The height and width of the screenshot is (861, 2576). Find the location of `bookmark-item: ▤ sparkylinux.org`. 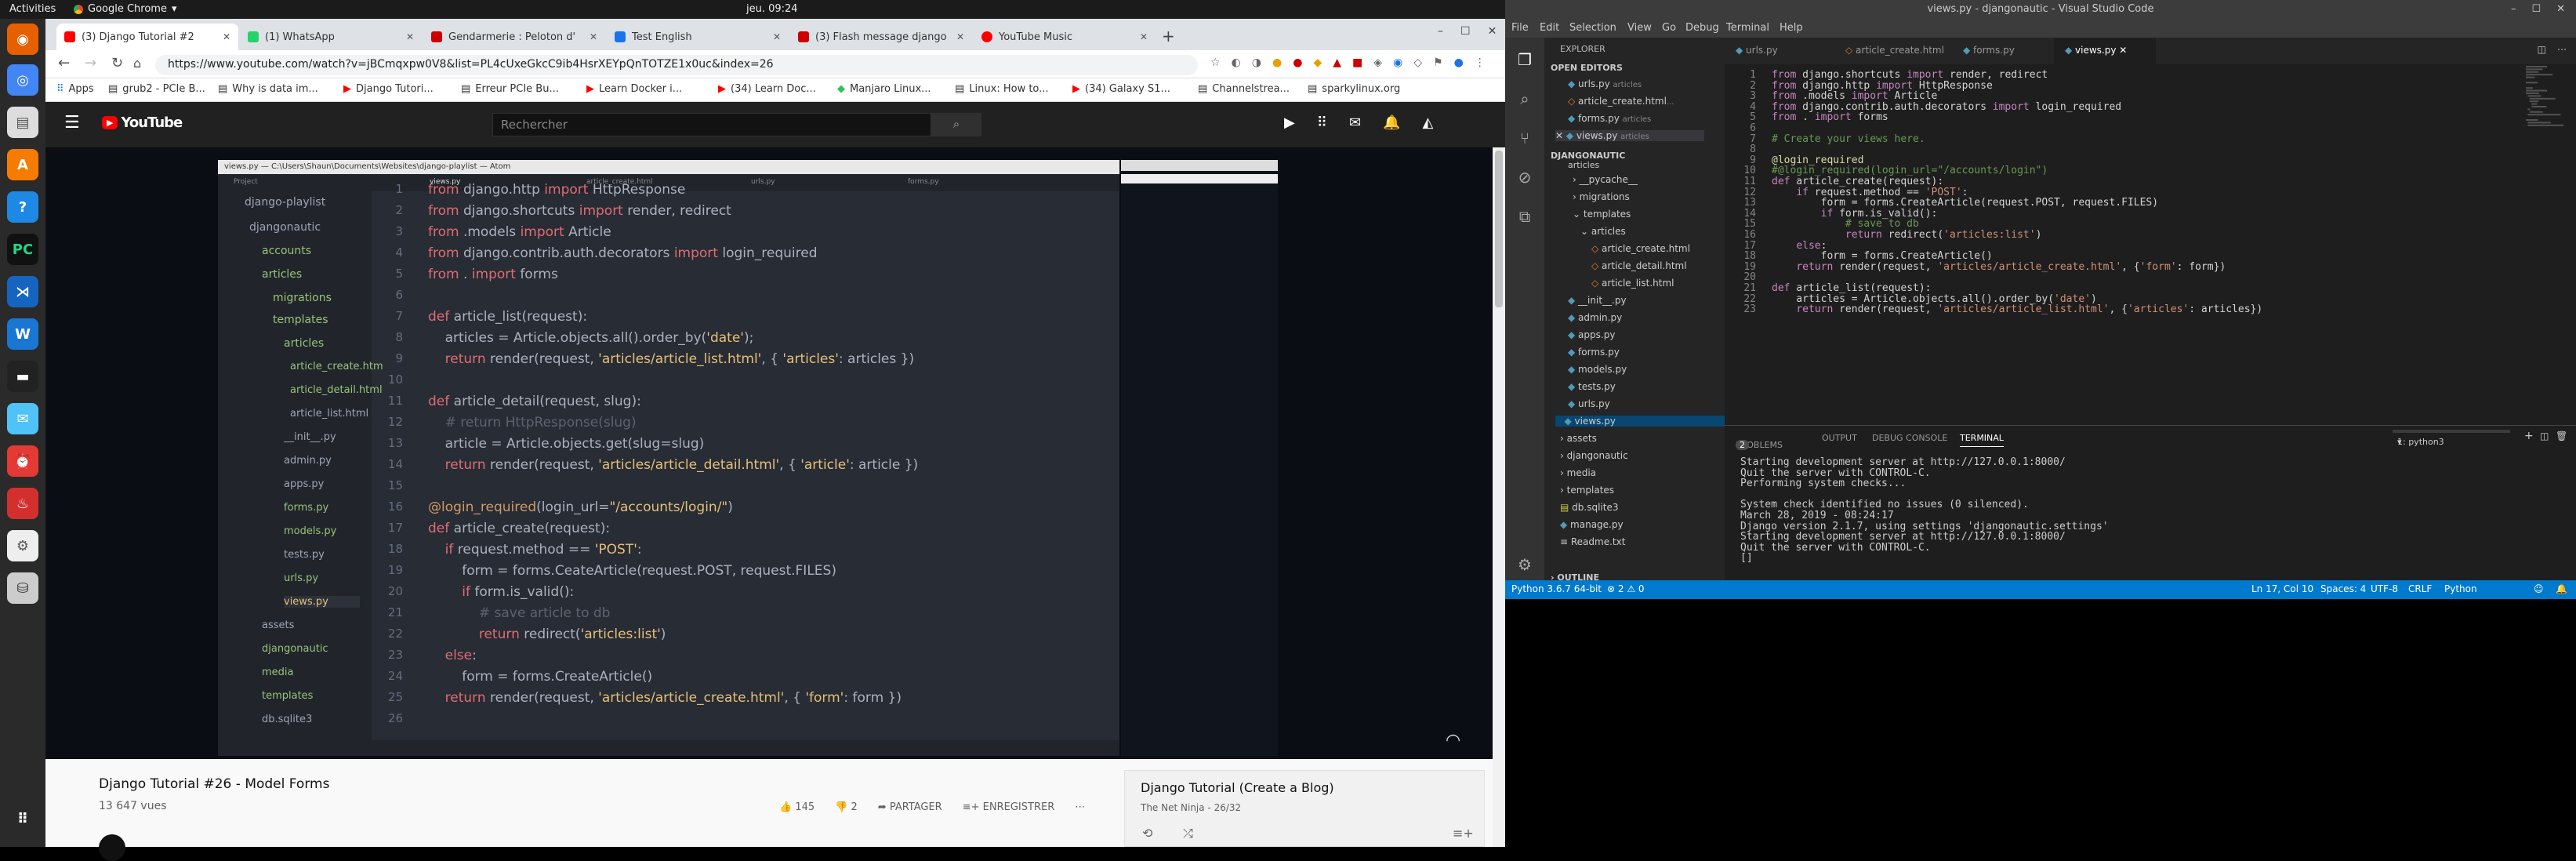

bookmark-item: ▤ sparkylinux.org is located at coordinates (1354, 89).